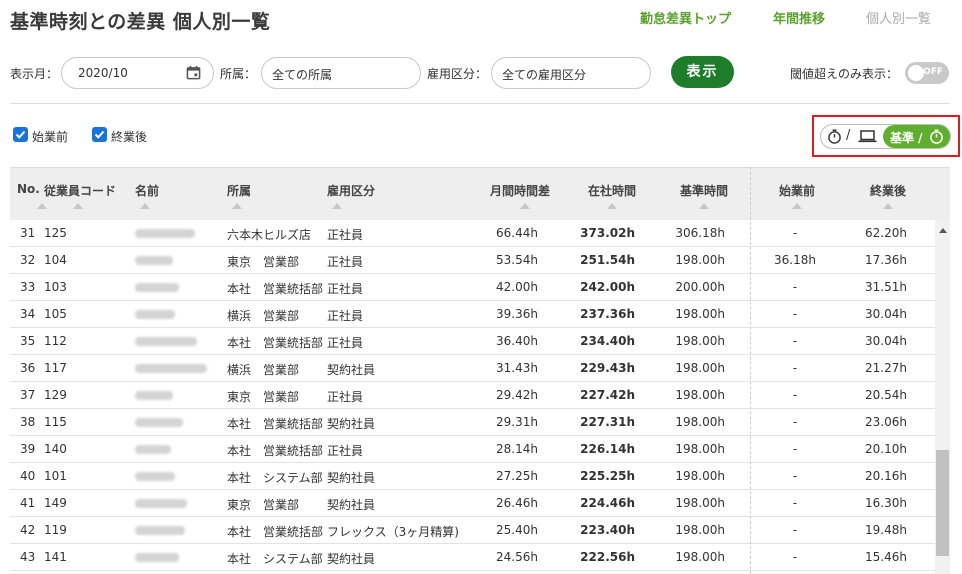 Image resolution: width=962 pixels, height=574 pixels. Describe the element at coordinates (137, 73) in the screenshot. I see `month-picker: 2020/10` at that location.